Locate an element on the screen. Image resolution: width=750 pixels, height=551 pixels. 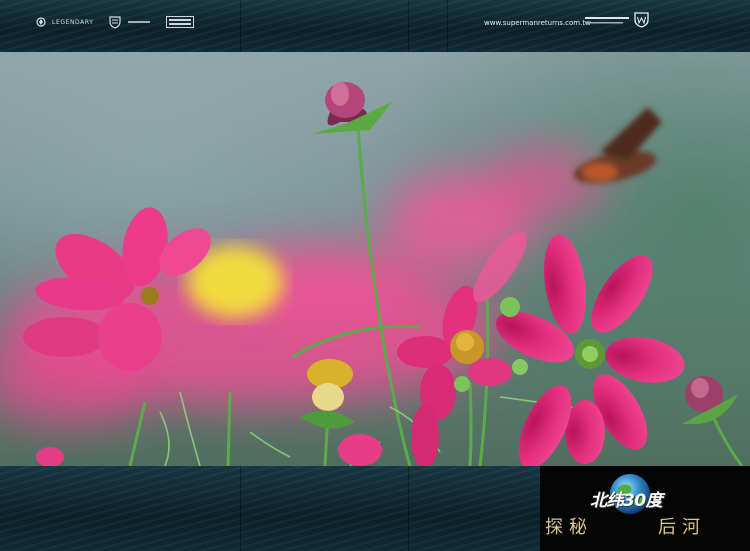
shield-logo-wordmark is located at coordinates (139, 22).